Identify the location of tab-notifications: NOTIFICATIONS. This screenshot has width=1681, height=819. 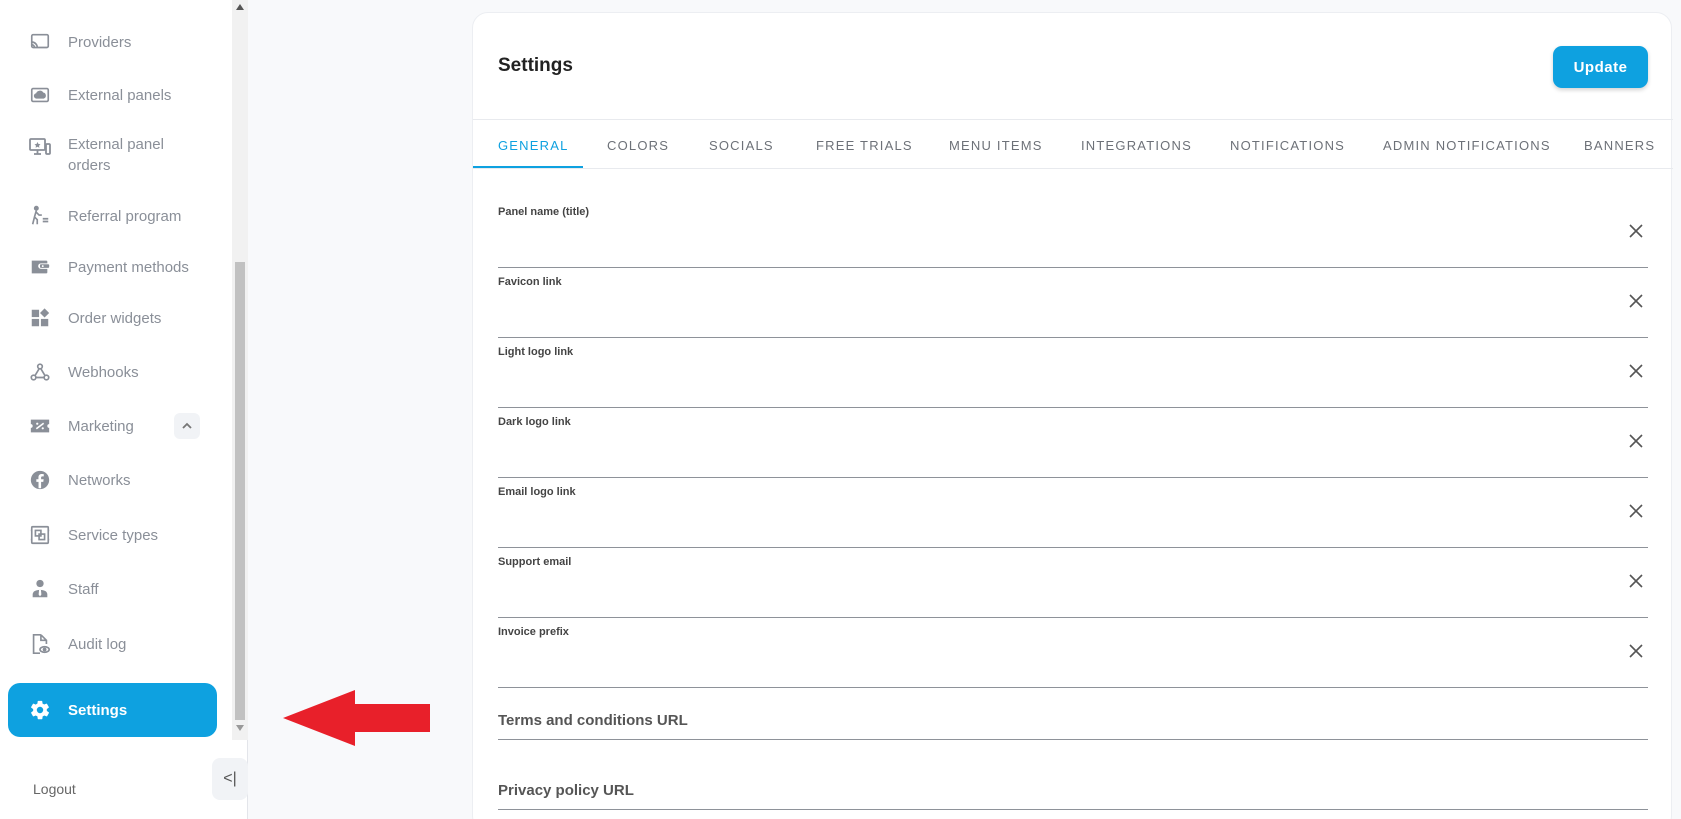
(1287, 145).